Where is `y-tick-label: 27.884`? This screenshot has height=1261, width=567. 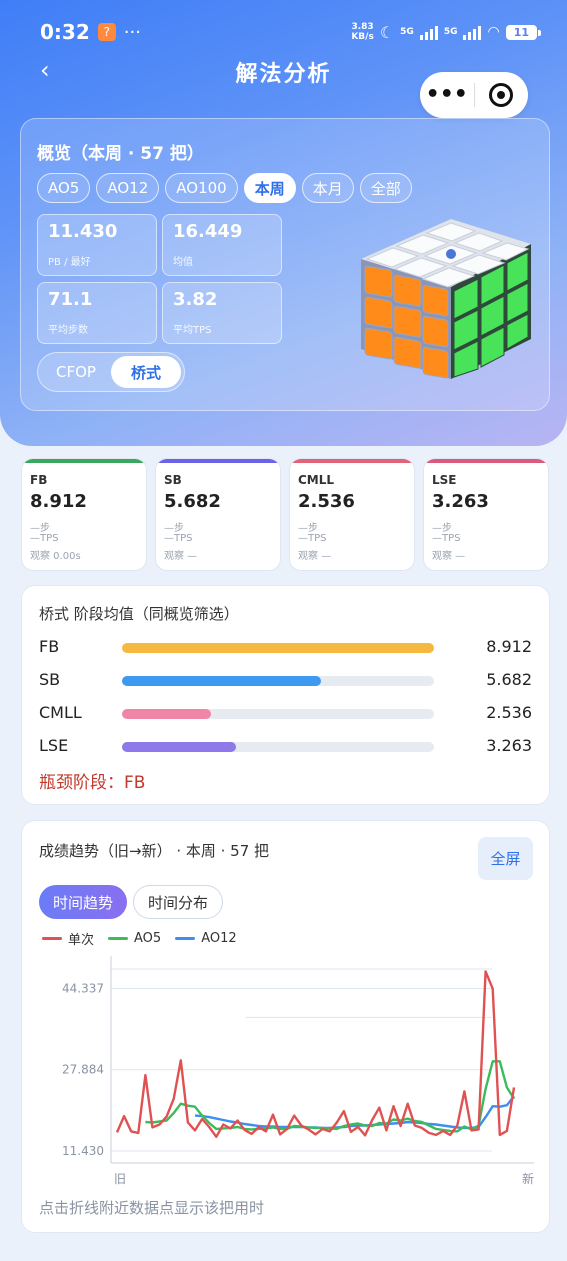 y-tick-label: 27.884 is located at coordinates (83, 1070).